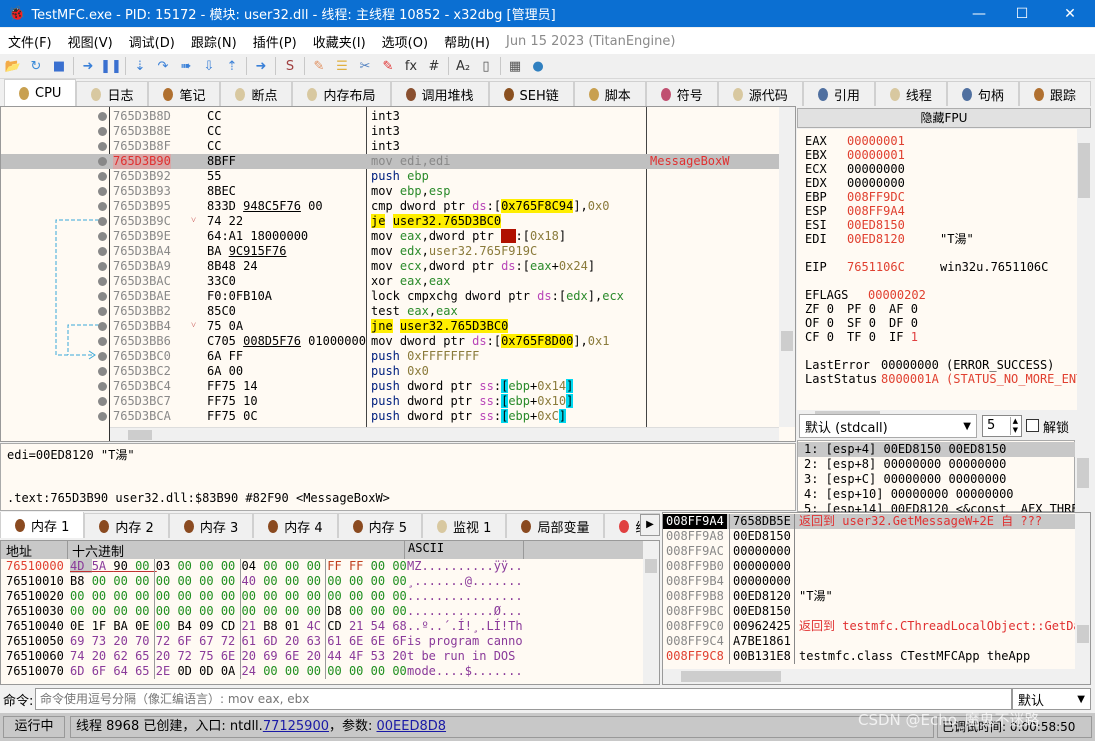 The height and width of the screenshot is (741, 1095). I want to click on hash-icon: #, so click(434, 66).